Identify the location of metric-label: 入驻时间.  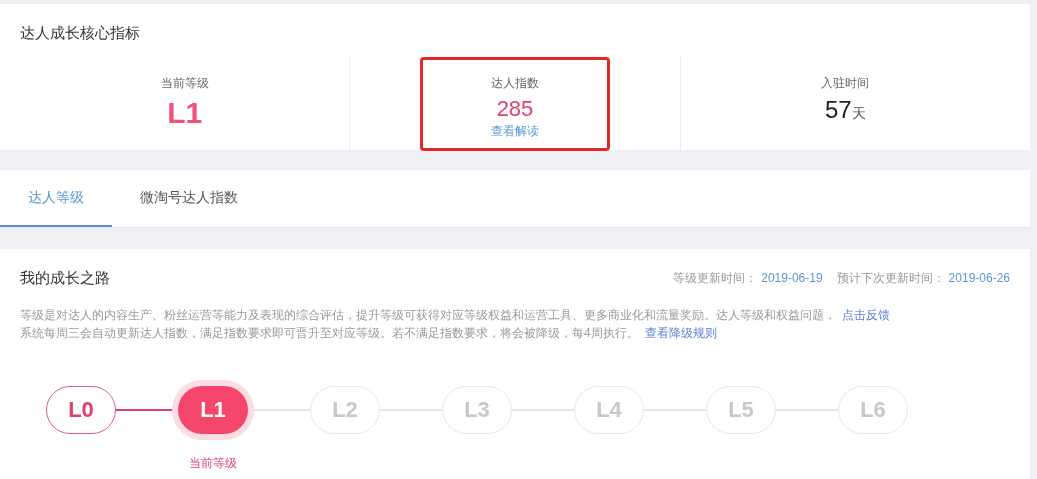
(845, 83).